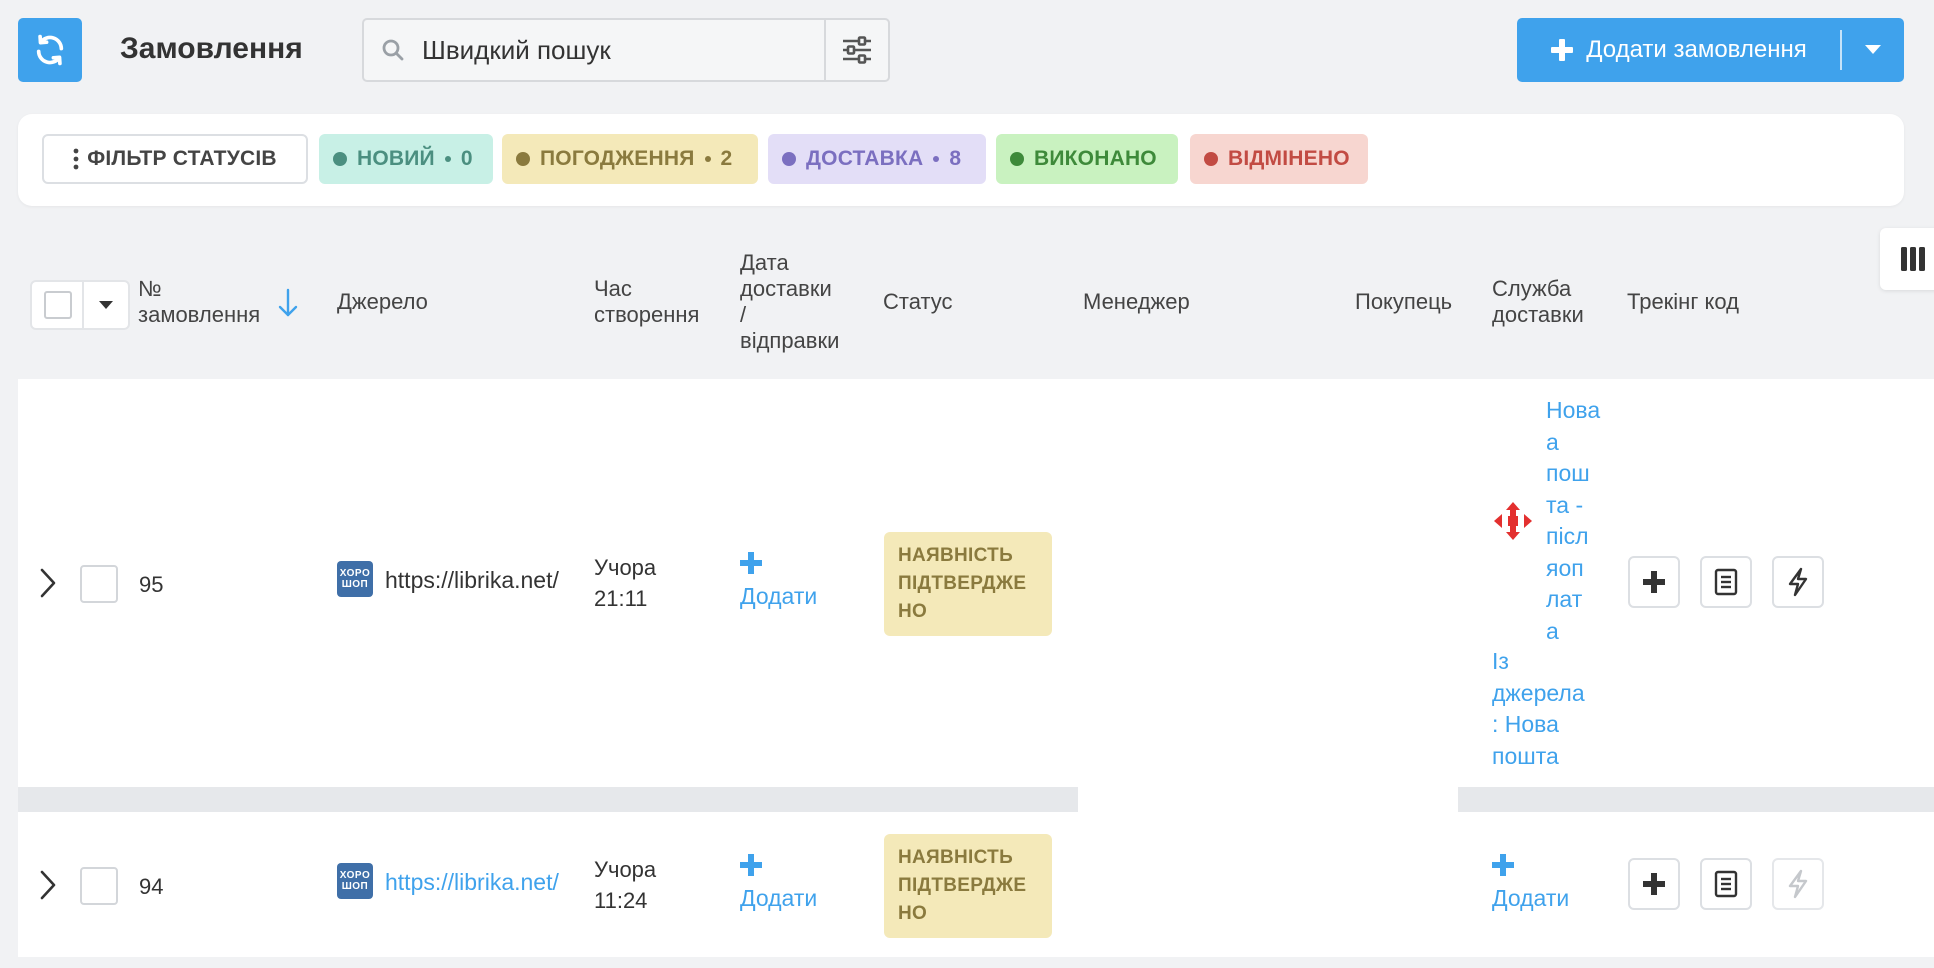 This screenshot has width=1934, height=968. What do you see at coordinates (472, 580) in the screenshot?
I see `source-url: https://librika.net/` at bounding box center [472, 580].